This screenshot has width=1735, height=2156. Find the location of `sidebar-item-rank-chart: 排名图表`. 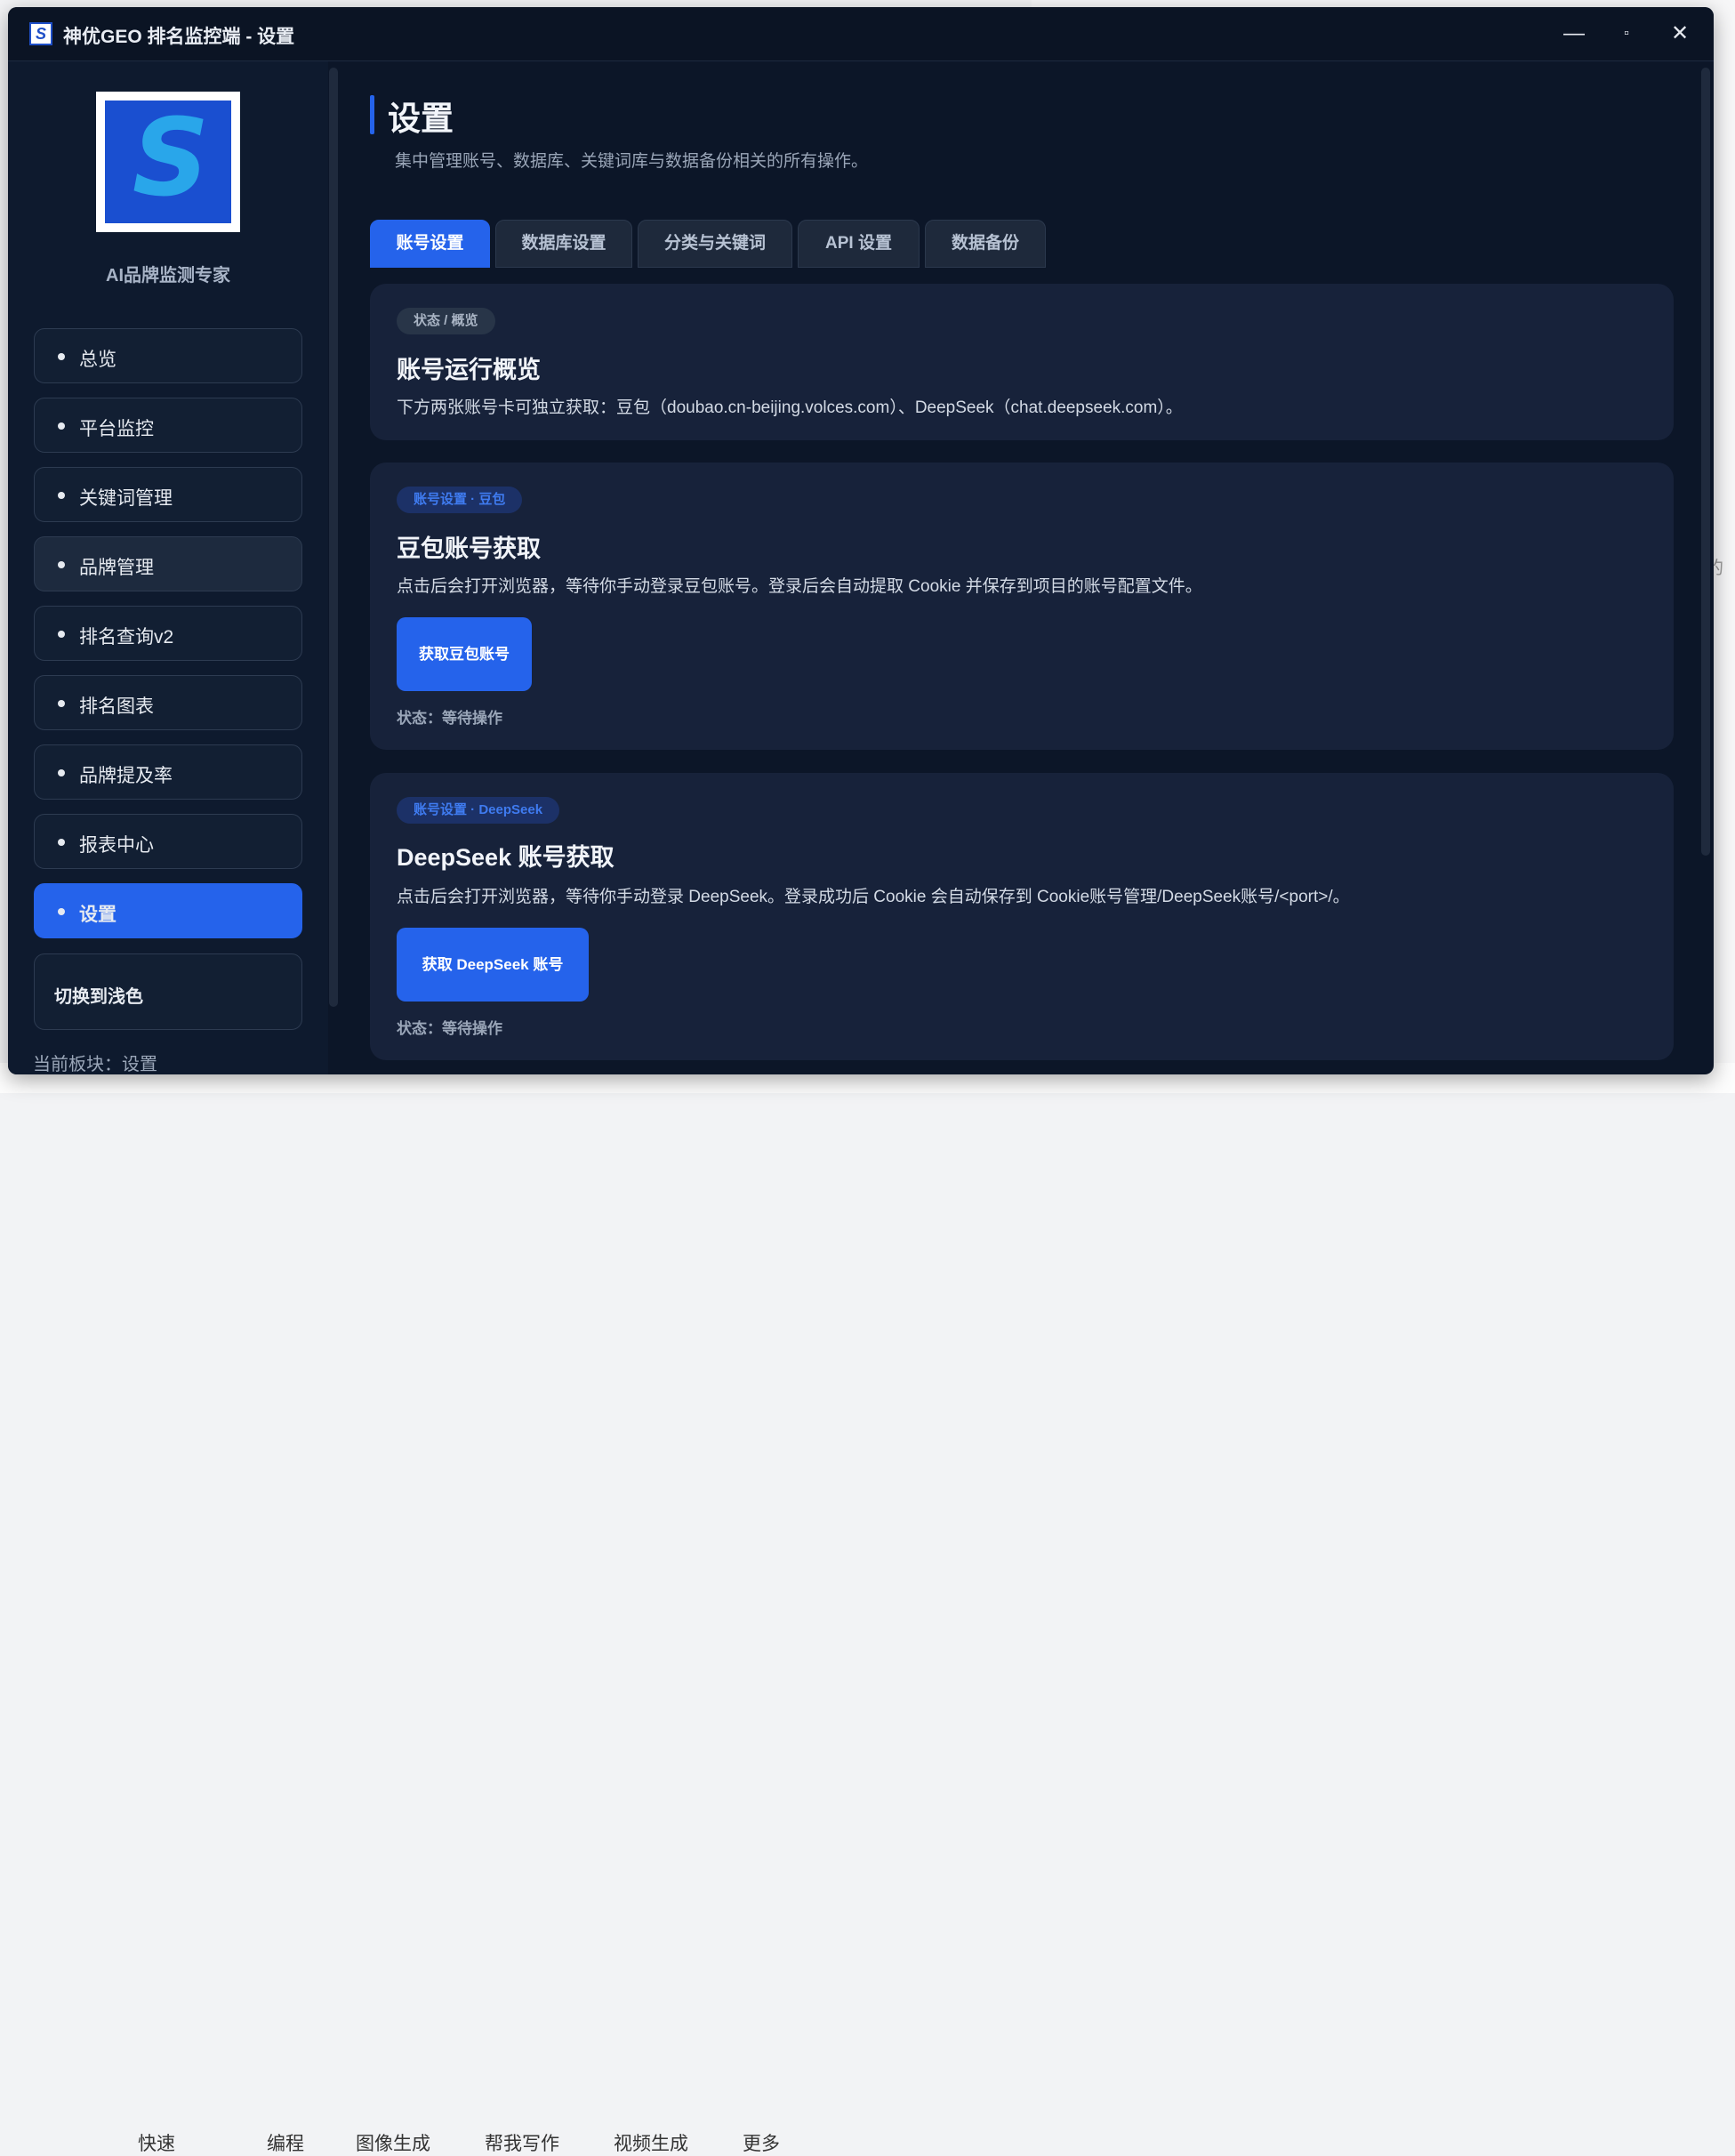

sidebar-item-rank-chart: 排名图表 is located at coordinates (168, 703).